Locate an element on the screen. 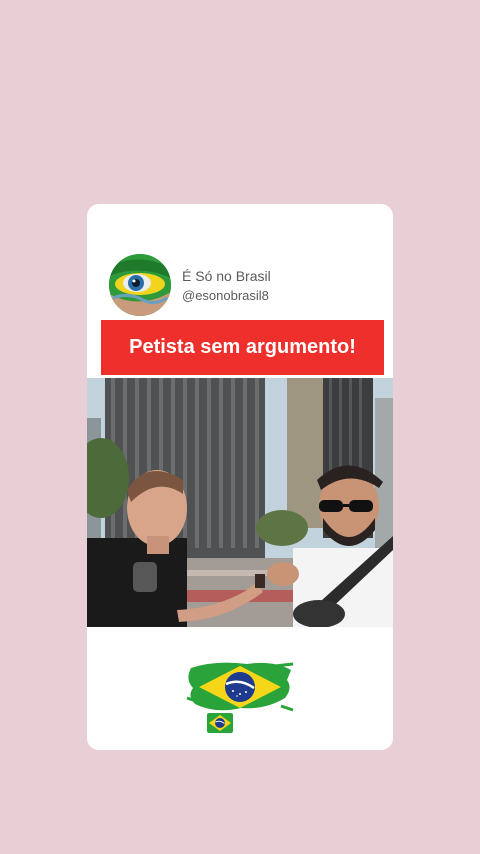  post-header: É Só no Brasil @esonobrasil8 is located at coordinates (240, 262).